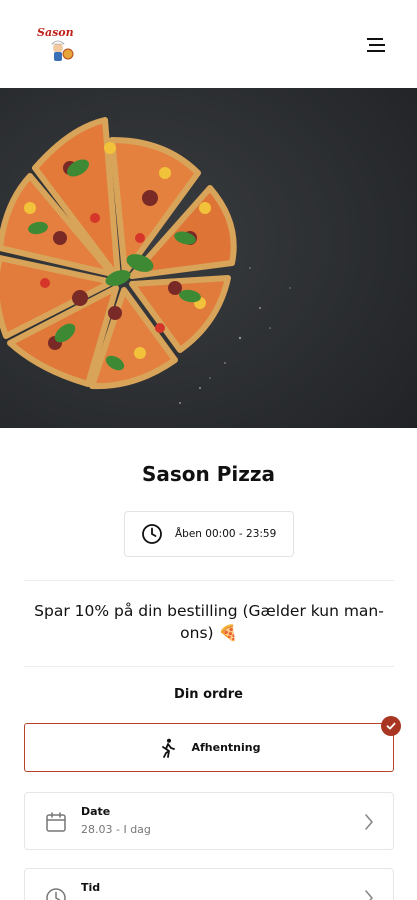 This screenshot has height=900, width=417. What do you see at coordinates (96, 811) in the screenshot?
I see `date-label: Date` at bounding box center [96, 811].